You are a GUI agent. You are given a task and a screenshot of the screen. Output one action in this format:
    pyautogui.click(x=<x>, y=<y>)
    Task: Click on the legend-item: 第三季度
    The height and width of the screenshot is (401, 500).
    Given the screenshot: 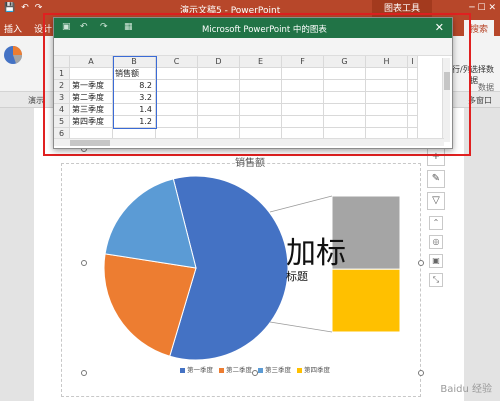 What is the action you would take?
    pyautogui.click(x=274, y=369)
    